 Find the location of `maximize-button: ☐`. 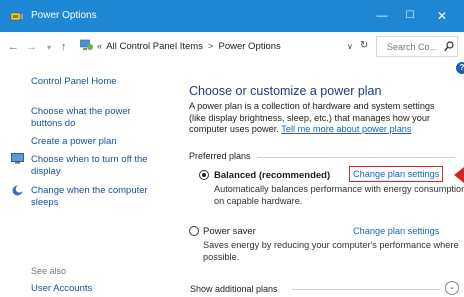

maximize-button: ☐ is located at coordinates (410, 16).